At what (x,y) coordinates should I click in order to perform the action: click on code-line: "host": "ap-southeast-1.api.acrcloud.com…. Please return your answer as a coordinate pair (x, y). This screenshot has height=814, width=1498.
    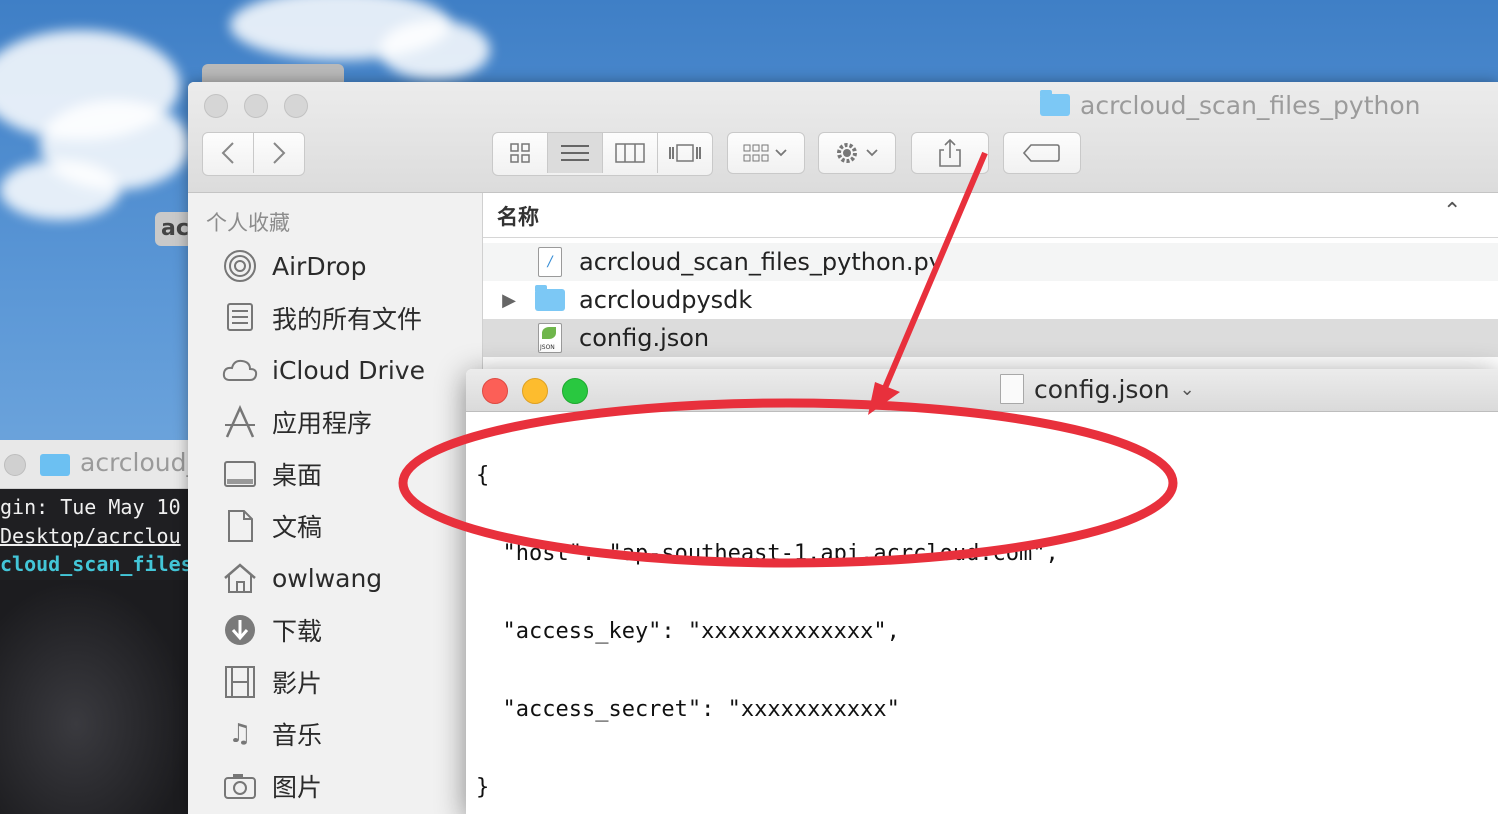
    Looking at the image, I should click on (767, 553).